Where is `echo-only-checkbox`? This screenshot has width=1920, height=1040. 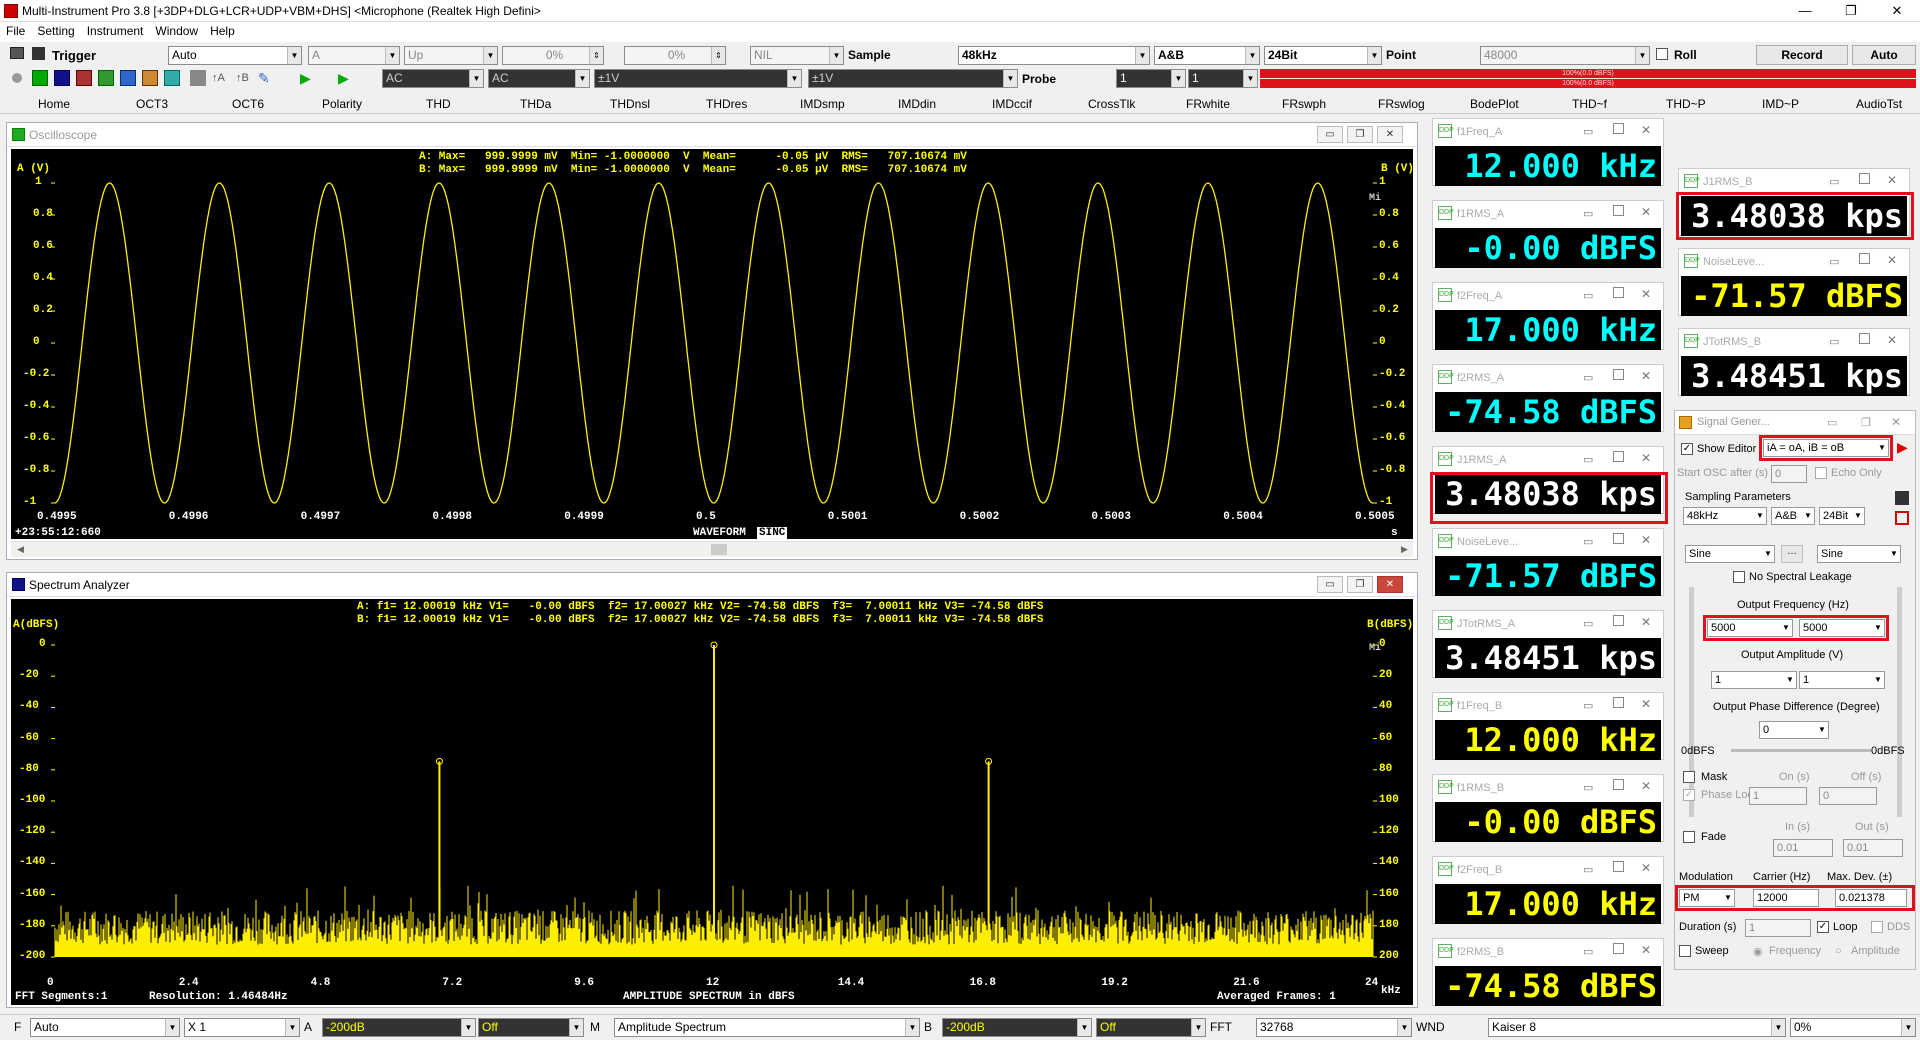 echo-only-checkbox is located at coordinates (1821, 473).